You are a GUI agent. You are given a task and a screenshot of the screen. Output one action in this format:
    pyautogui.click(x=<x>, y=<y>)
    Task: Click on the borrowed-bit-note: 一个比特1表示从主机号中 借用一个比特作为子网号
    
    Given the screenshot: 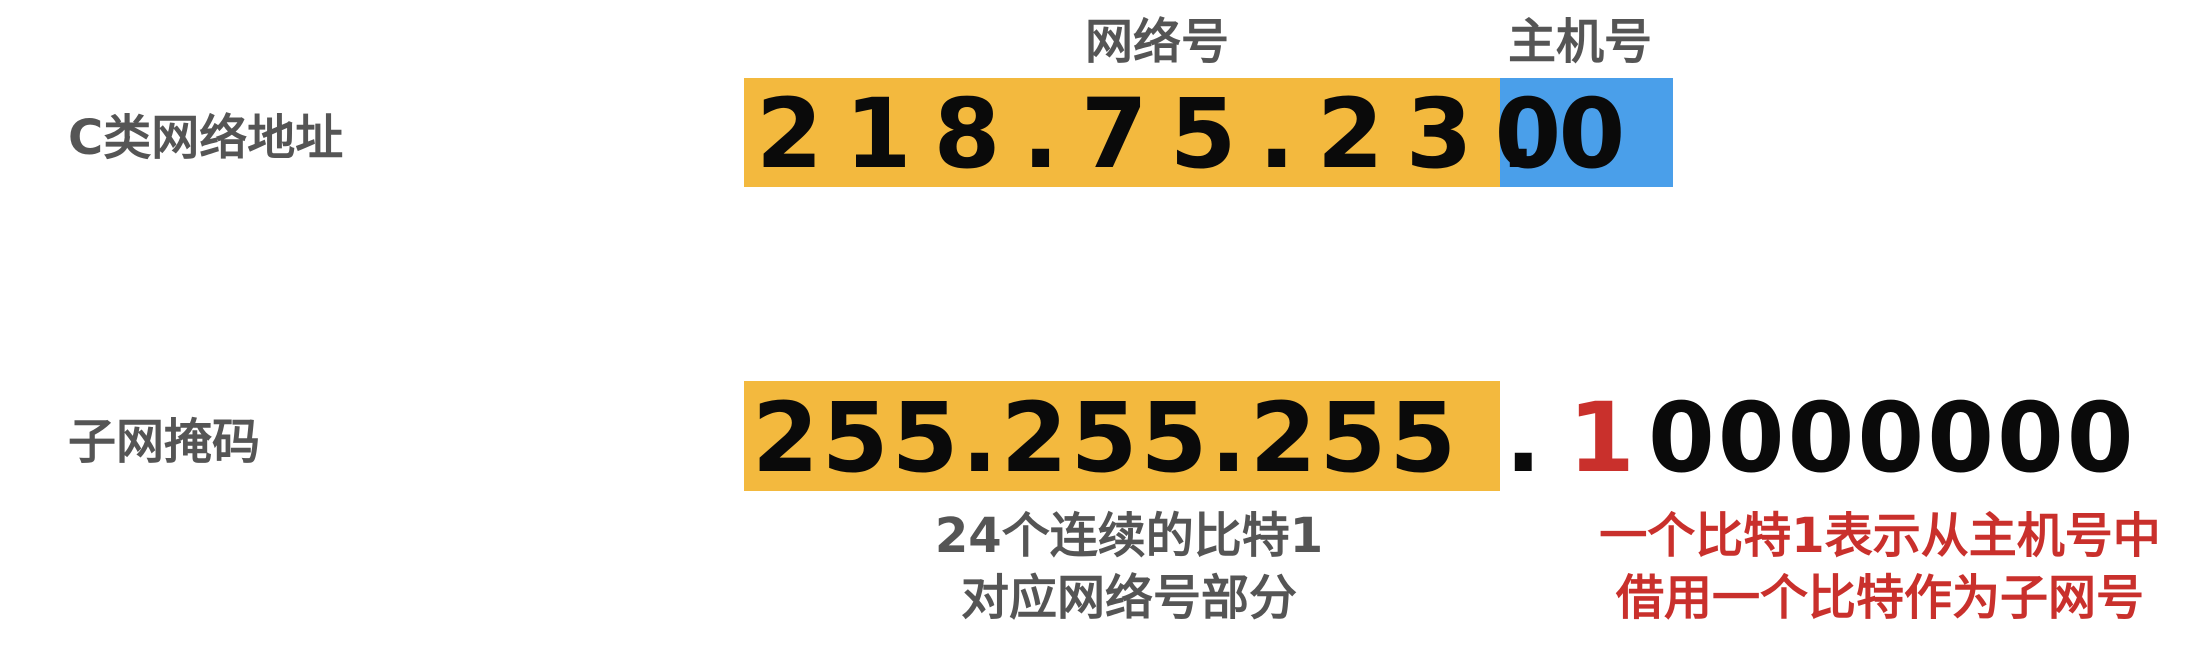 What is the action you would take?
    pyautogui.click(x=1880, y=567)
    